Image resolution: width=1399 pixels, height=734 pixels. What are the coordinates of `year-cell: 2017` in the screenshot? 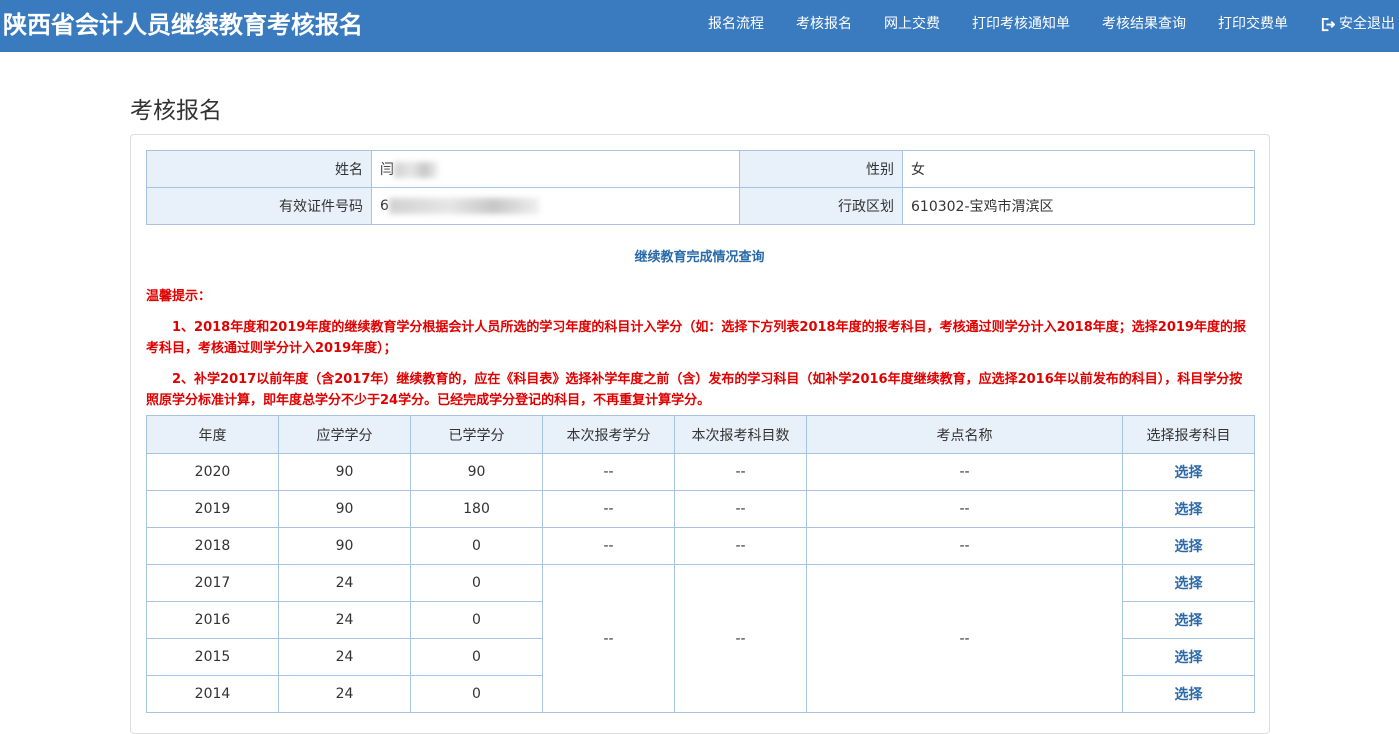 It's located at (212, 583).